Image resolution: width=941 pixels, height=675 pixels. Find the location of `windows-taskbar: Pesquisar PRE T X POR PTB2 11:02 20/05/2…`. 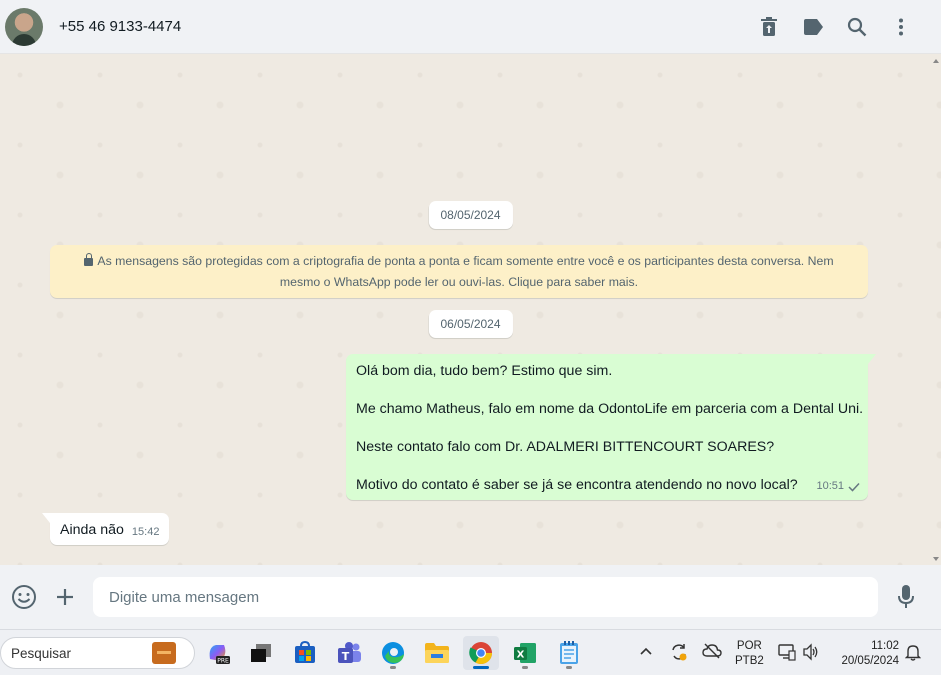

windows-taskbar: Pesquisar PRE T X POR PTB2 11:02 20/05/2… is located at coordinates (470, 652).